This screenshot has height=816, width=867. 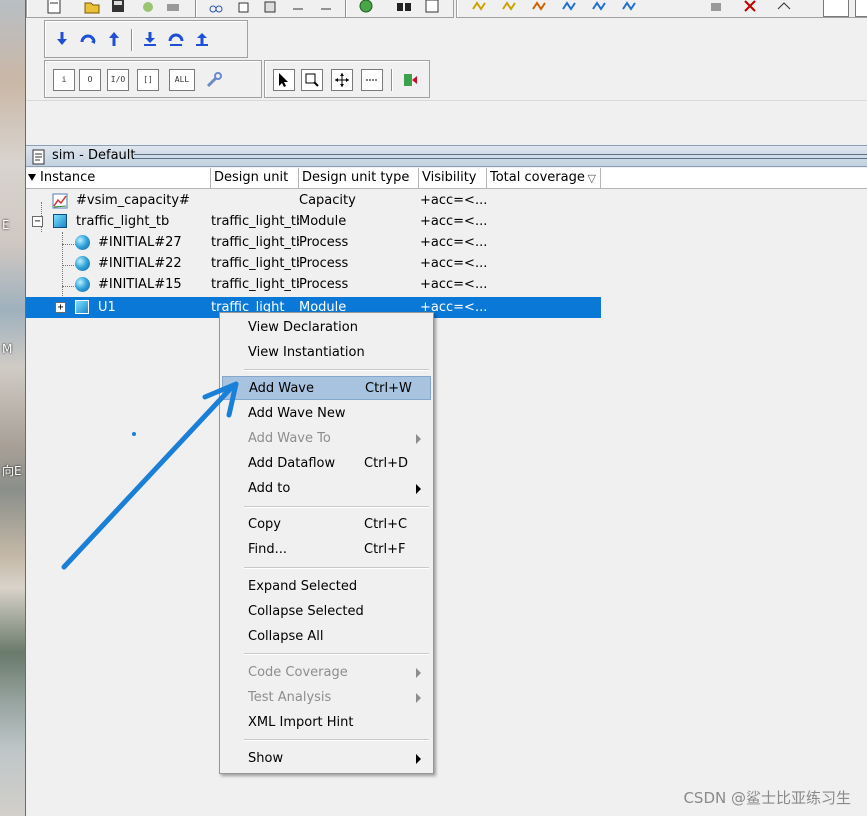 I want to click on design-unit: traffic_light_tb, so click(x=255, y=284).